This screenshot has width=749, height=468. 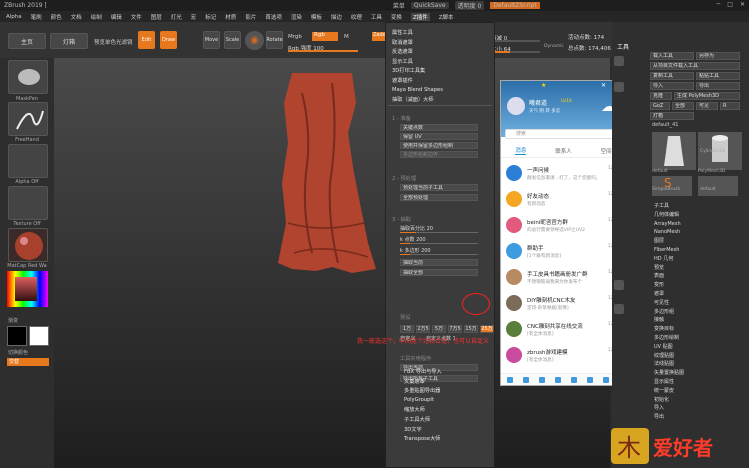 I want to click on plugin-menu-item: 显示工具, so click(x=402, y=61).